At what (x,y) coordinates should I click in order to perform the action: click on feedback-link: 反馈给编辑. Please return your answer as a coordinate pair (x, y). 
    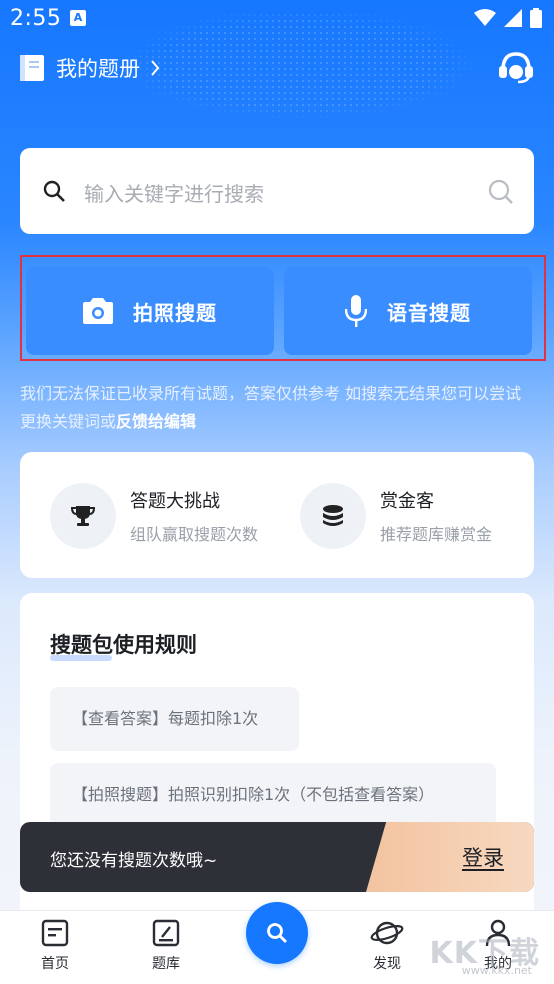
    Looking at the image, I should click on (156, 421).